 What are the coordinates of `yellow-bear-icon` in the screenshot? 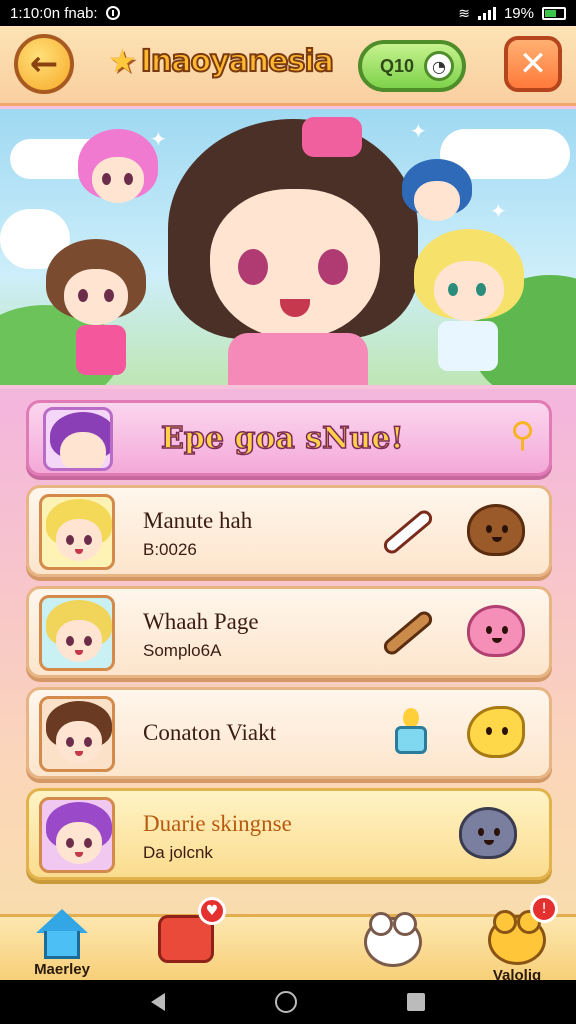 It's located at (517, 937).